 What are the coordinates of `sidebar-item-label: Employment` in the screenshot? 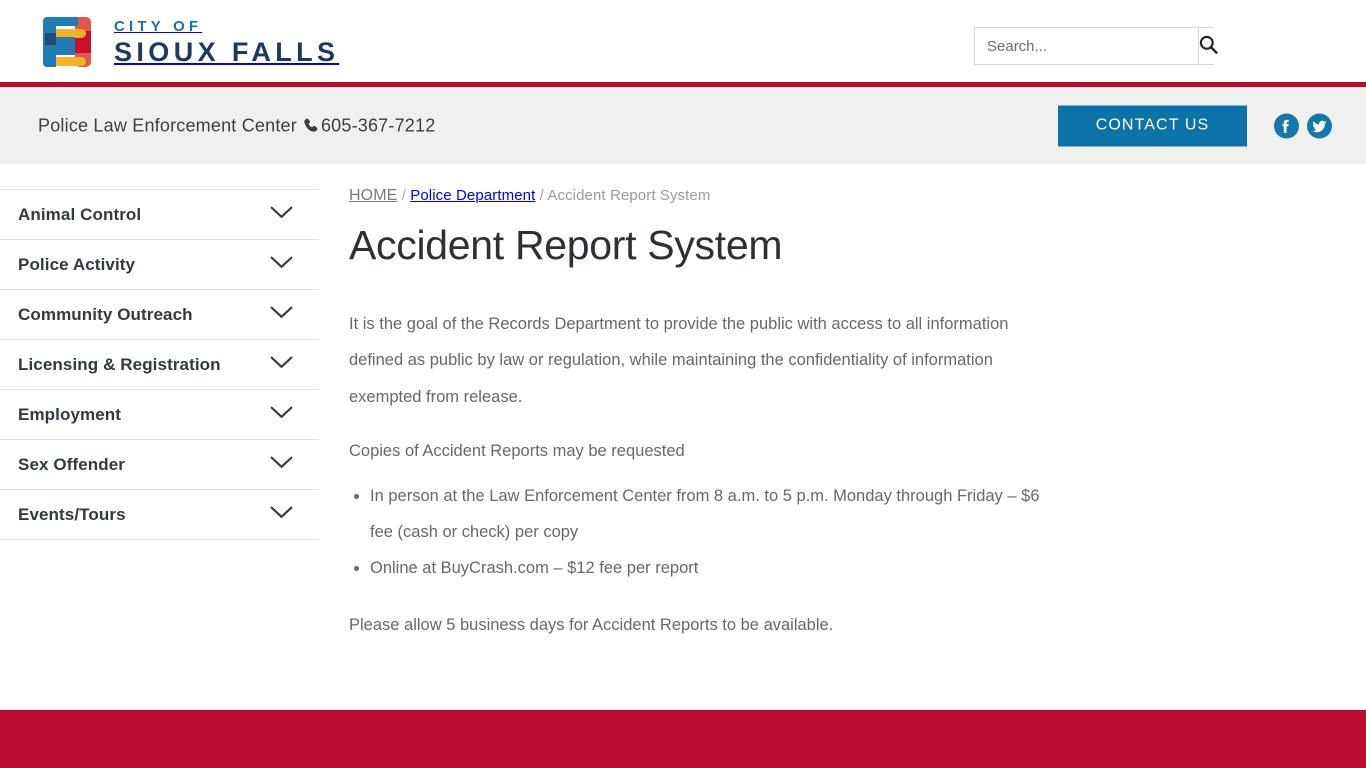 It's located at (70, 414).